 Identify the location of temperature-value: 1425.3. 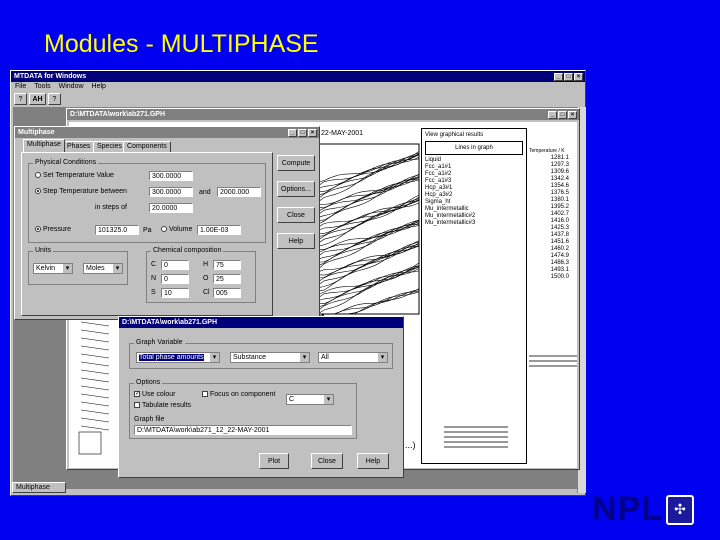
(559, 228).